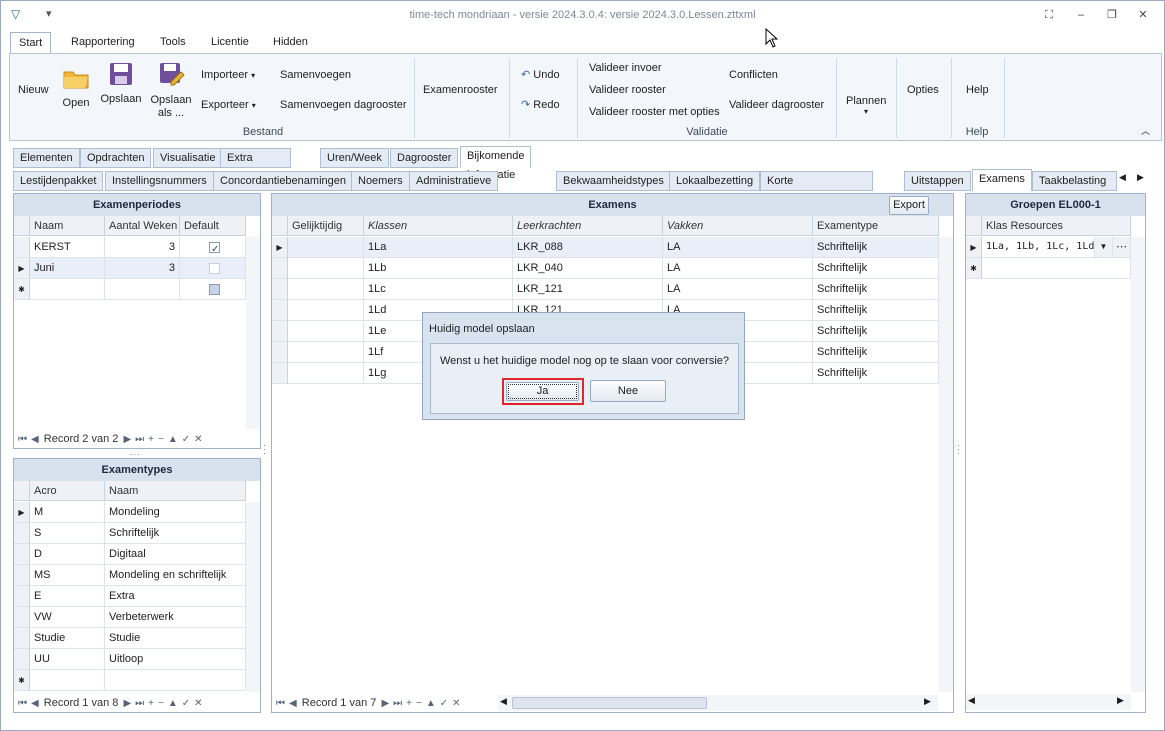 This screenshot has height=731, width=1165. What do you see at coordinates (142, 226) in the screenshot?
I see `header-aantal-weken: Aantal Weken` at bounding box center [142, 226].